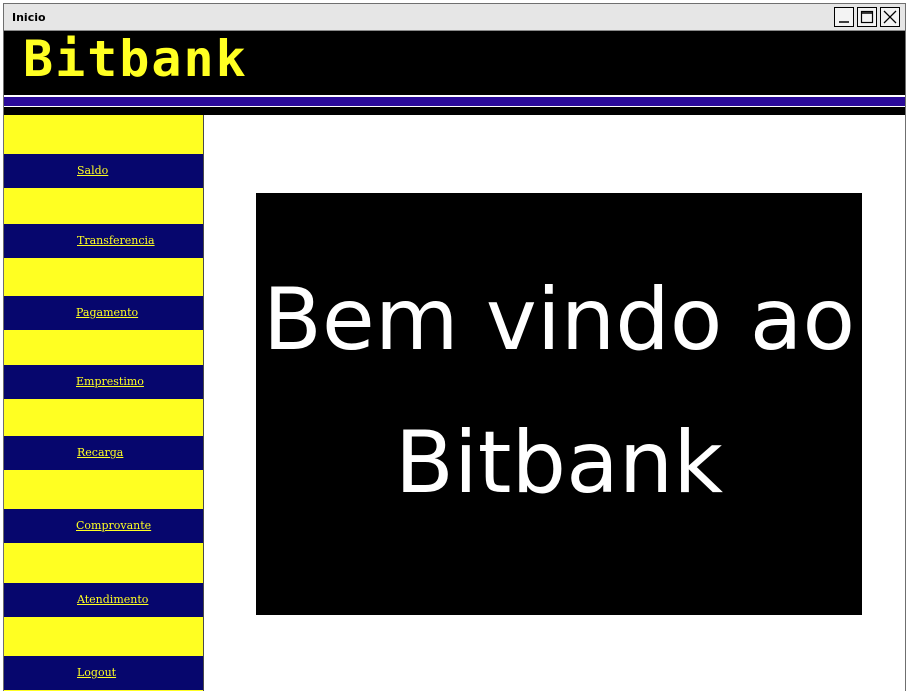 The height and width of the screenshot is (693, 909). What do you see at coordinates (100, 452) in the screenshot?
I see `sidebar-link-recarga: Recarga` at bounding box center [100, 452].